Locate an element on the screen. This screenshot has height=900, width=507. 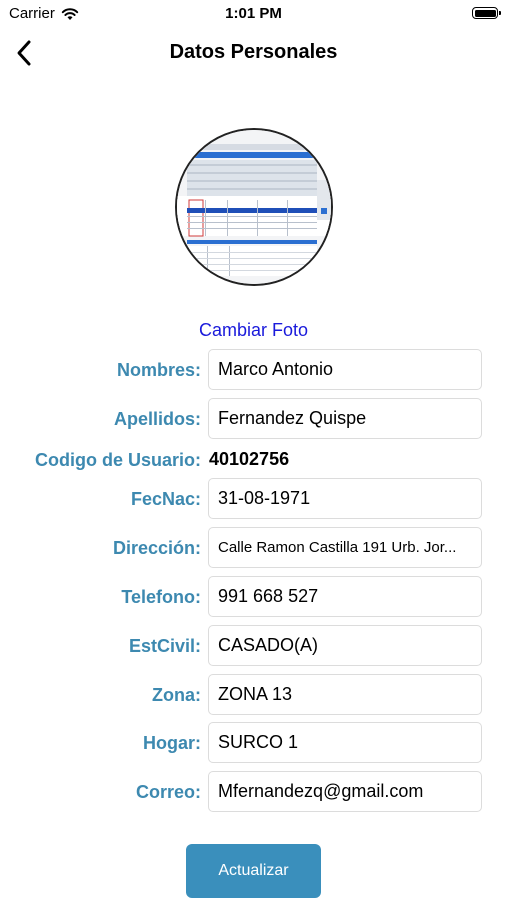
field-row-correo: Correo: is located at coordinates (253, 792).